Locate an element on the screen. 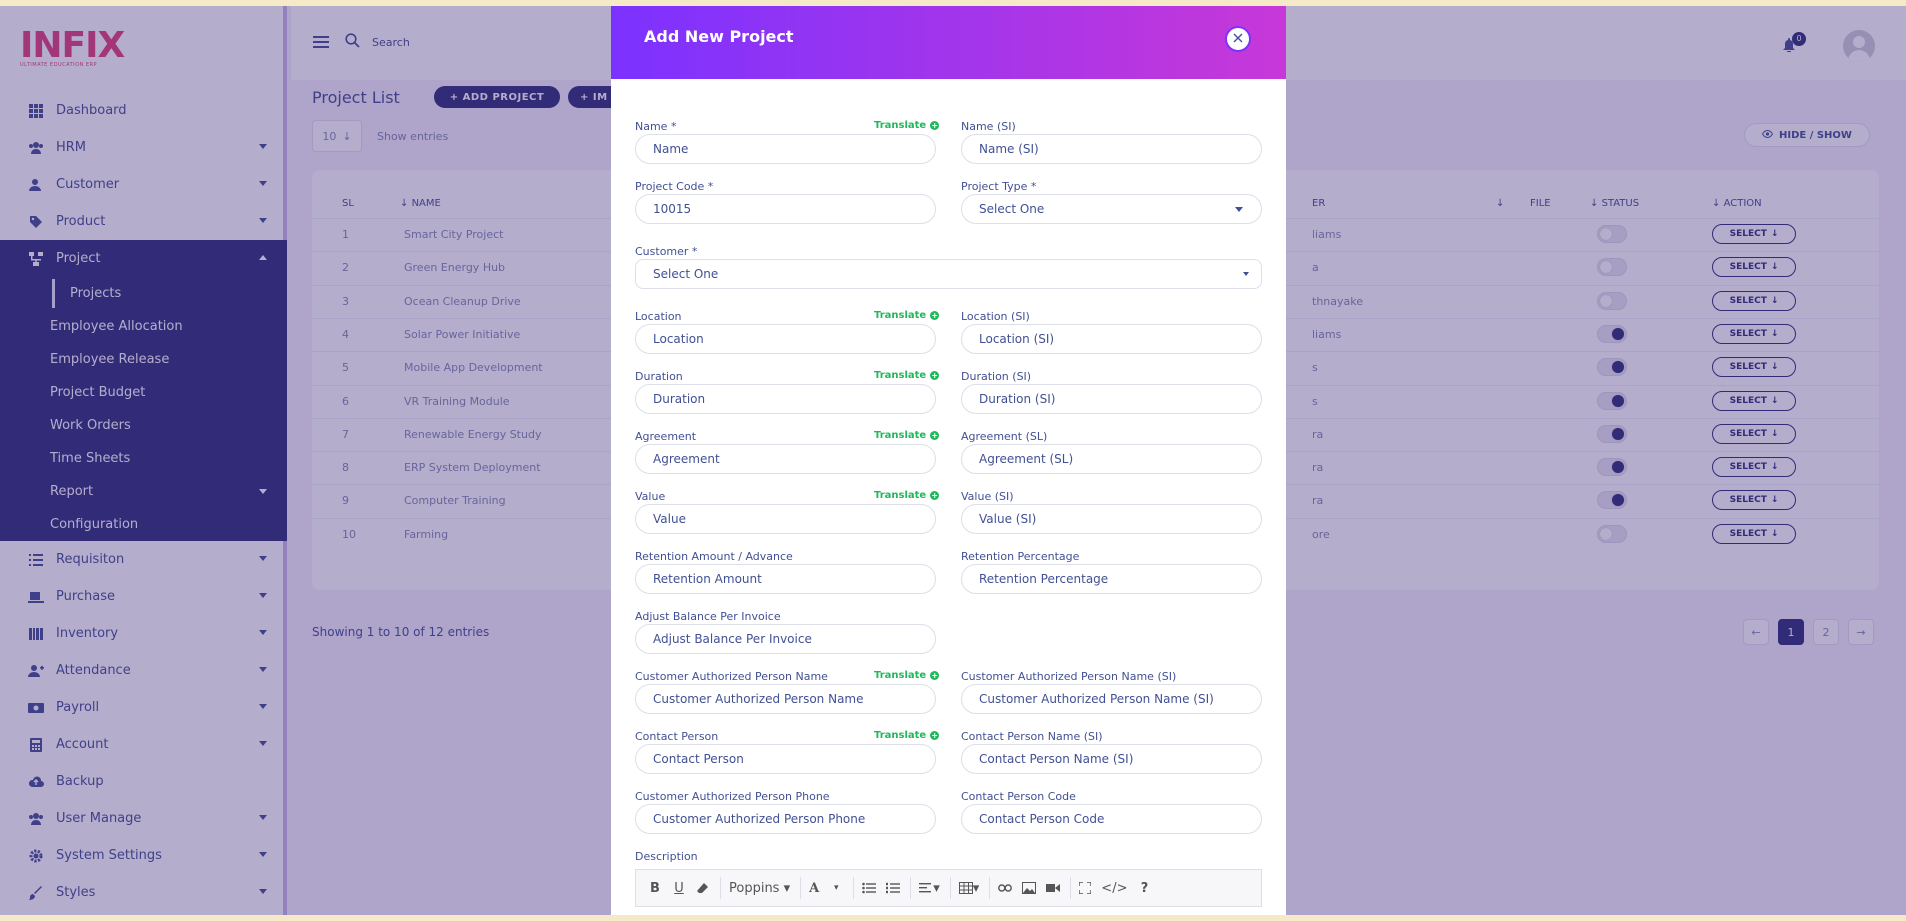 Image resolution: width=1906 pixels, height=921 pixels. editor-toolbar: B U Poppins ▾ A ▾ ▾ ▾ </> ? is located at coordinates (948, 888).